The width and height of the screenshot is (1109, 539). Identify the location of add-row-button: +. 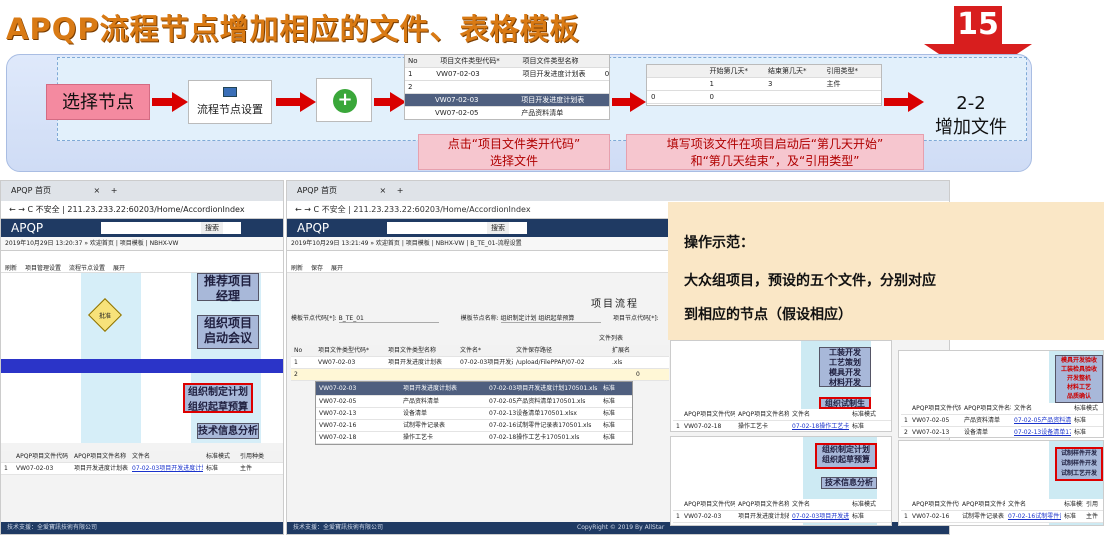
(344, 100).